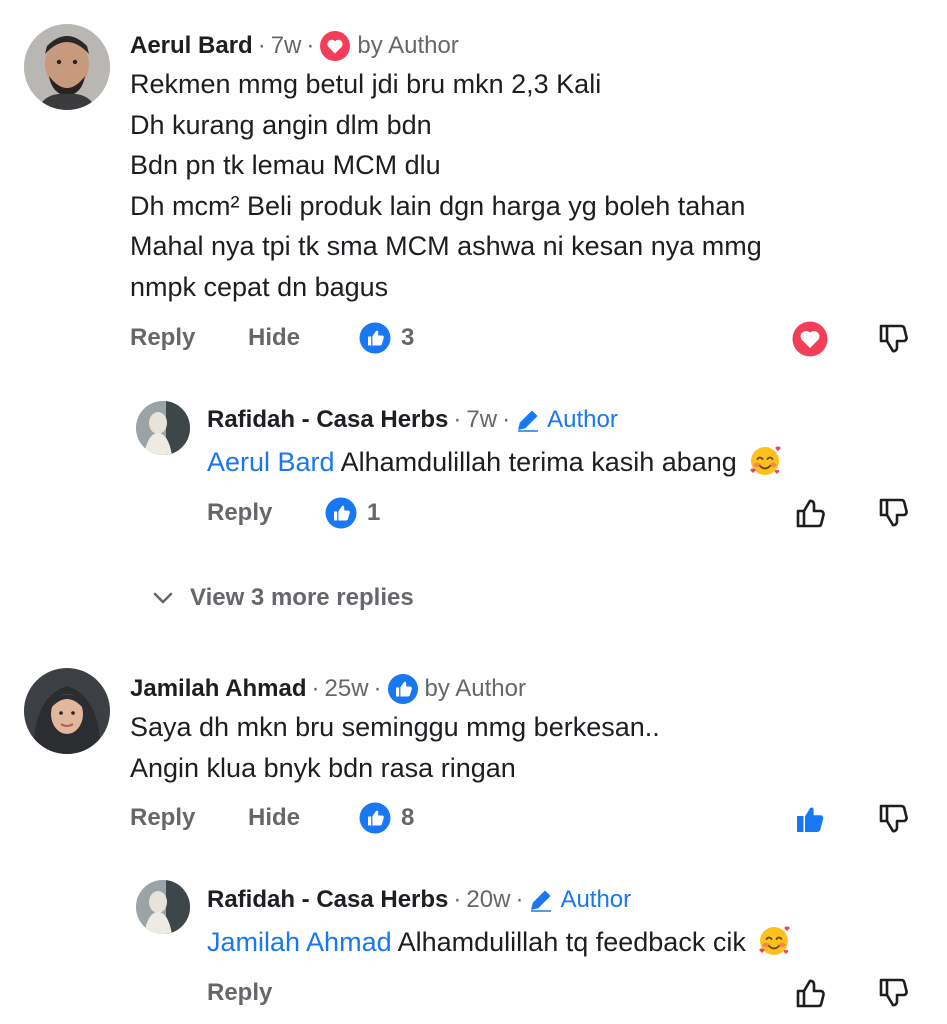 The height and width of the screenshot is (1024, 947). I want to click on like-badge-icon, so click(403, 689).